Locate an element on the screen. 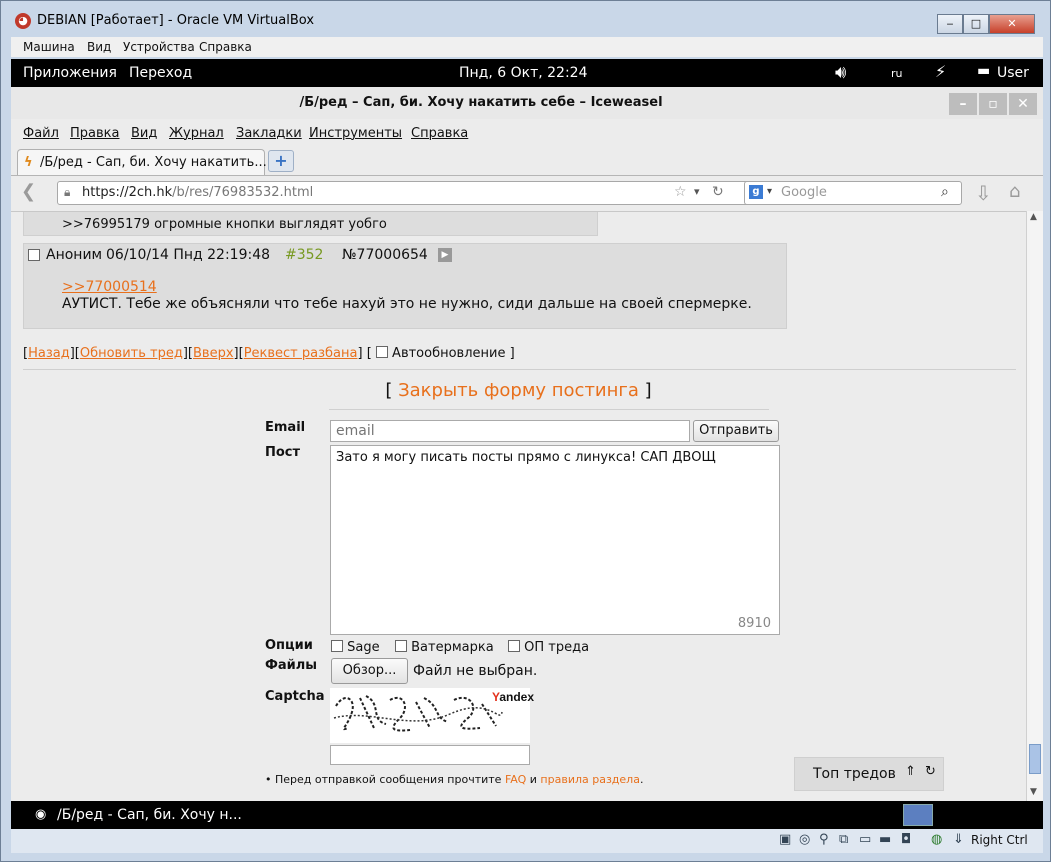  user-menu: User is located at coordinates (1013, 73).